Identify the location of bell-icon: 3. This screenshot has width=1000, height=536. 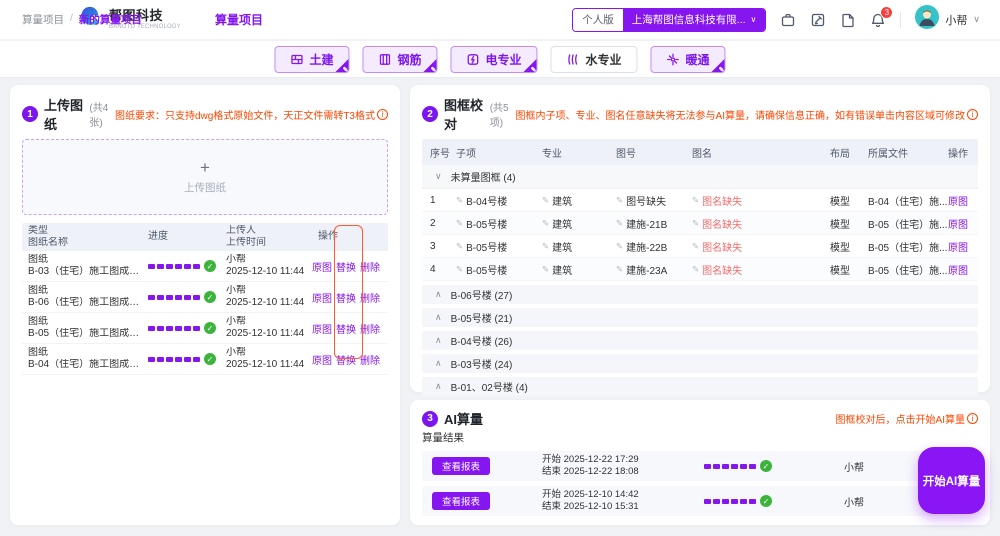
(882, 16).